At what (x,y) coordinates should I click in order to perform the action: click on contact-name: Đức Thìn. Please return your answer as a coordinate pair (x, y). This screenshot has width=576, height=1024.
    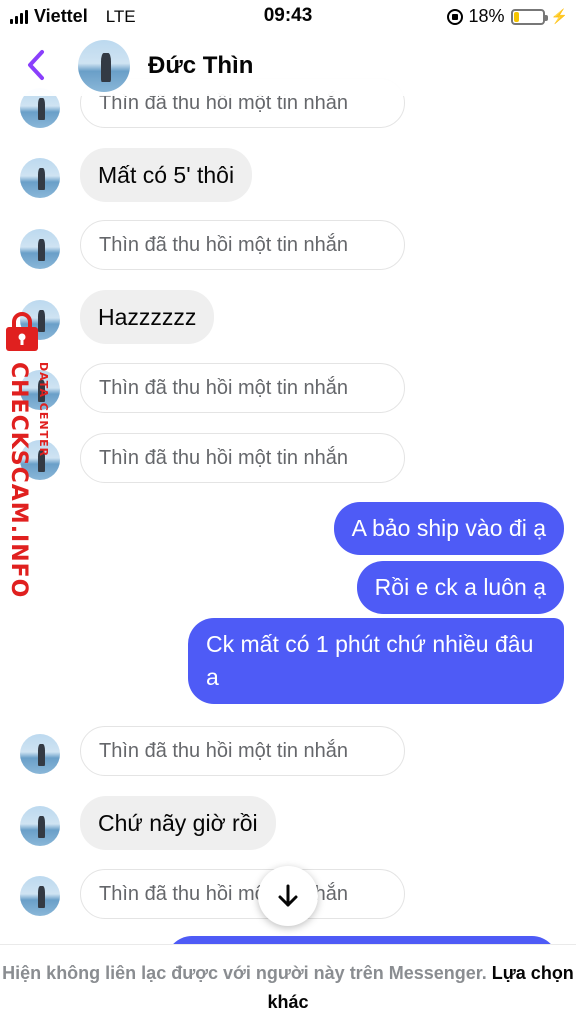
    Looking at the image, I should click on (200, 66).